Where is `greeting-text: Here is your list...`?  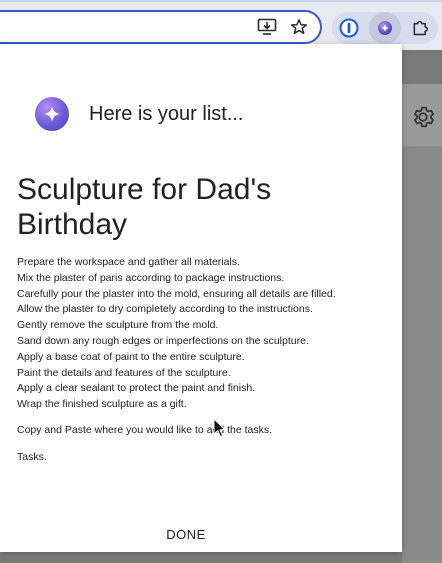
greeting-text: Here is your list... is located at coordinates (166, 114).